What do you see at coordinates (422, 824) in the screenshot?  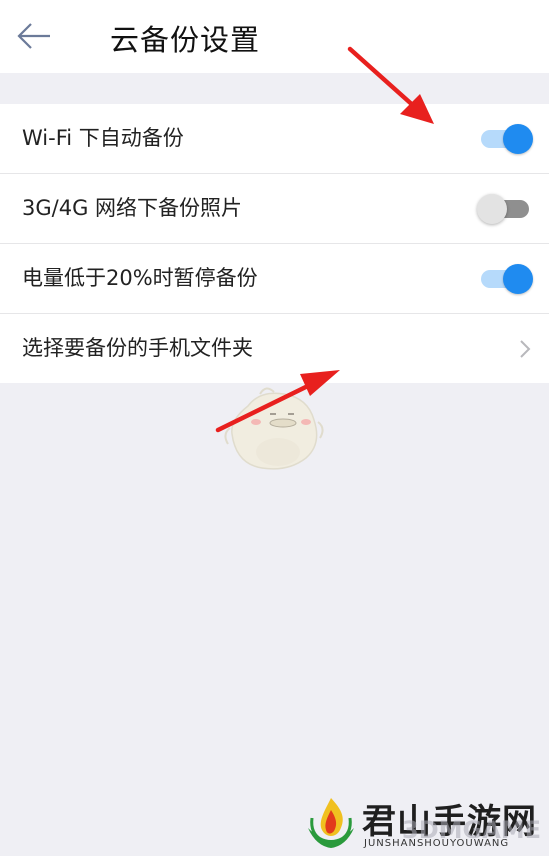 I see `site-watermark: 君山手游网 3DMGAME JUNSHANSHOUYOUWANG` at bounding box center [422, 824].